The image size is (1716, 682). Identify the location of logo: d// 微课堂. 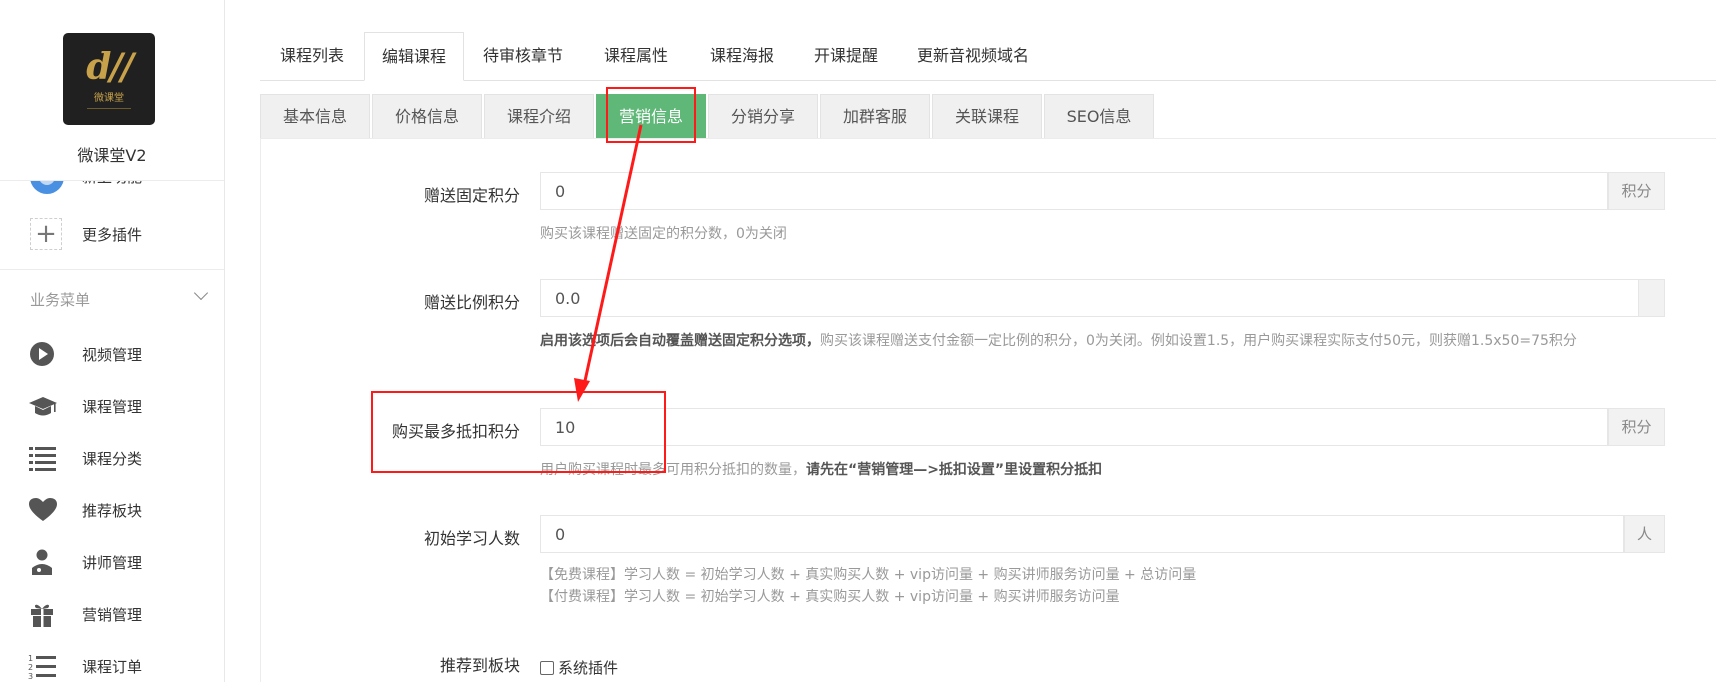
(109, 79).